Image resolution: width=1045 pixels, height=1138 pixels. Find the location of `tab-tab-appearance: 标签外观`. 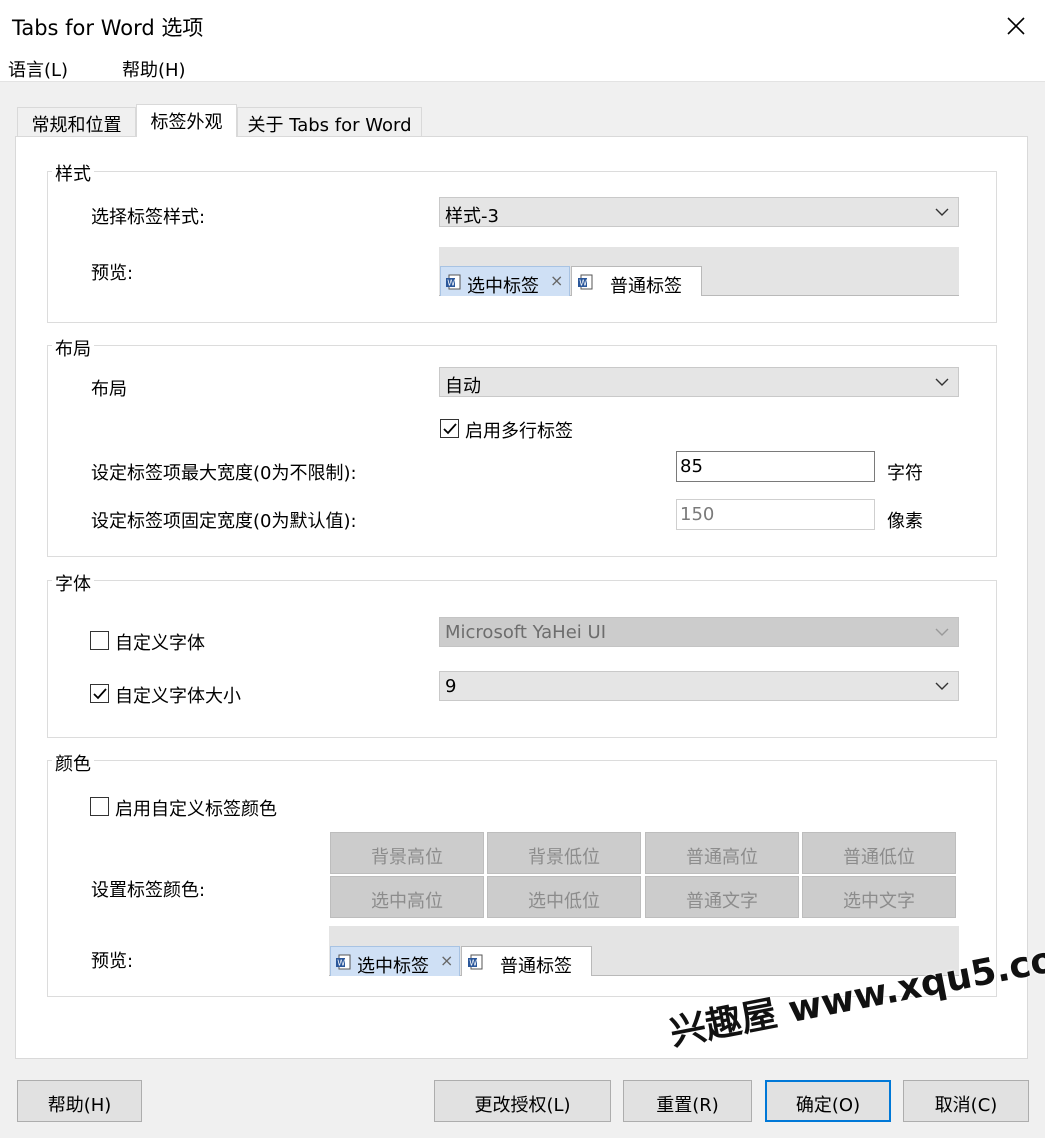

tab-tab-appearance: 标签外观 is located at coordinates (186, 120).